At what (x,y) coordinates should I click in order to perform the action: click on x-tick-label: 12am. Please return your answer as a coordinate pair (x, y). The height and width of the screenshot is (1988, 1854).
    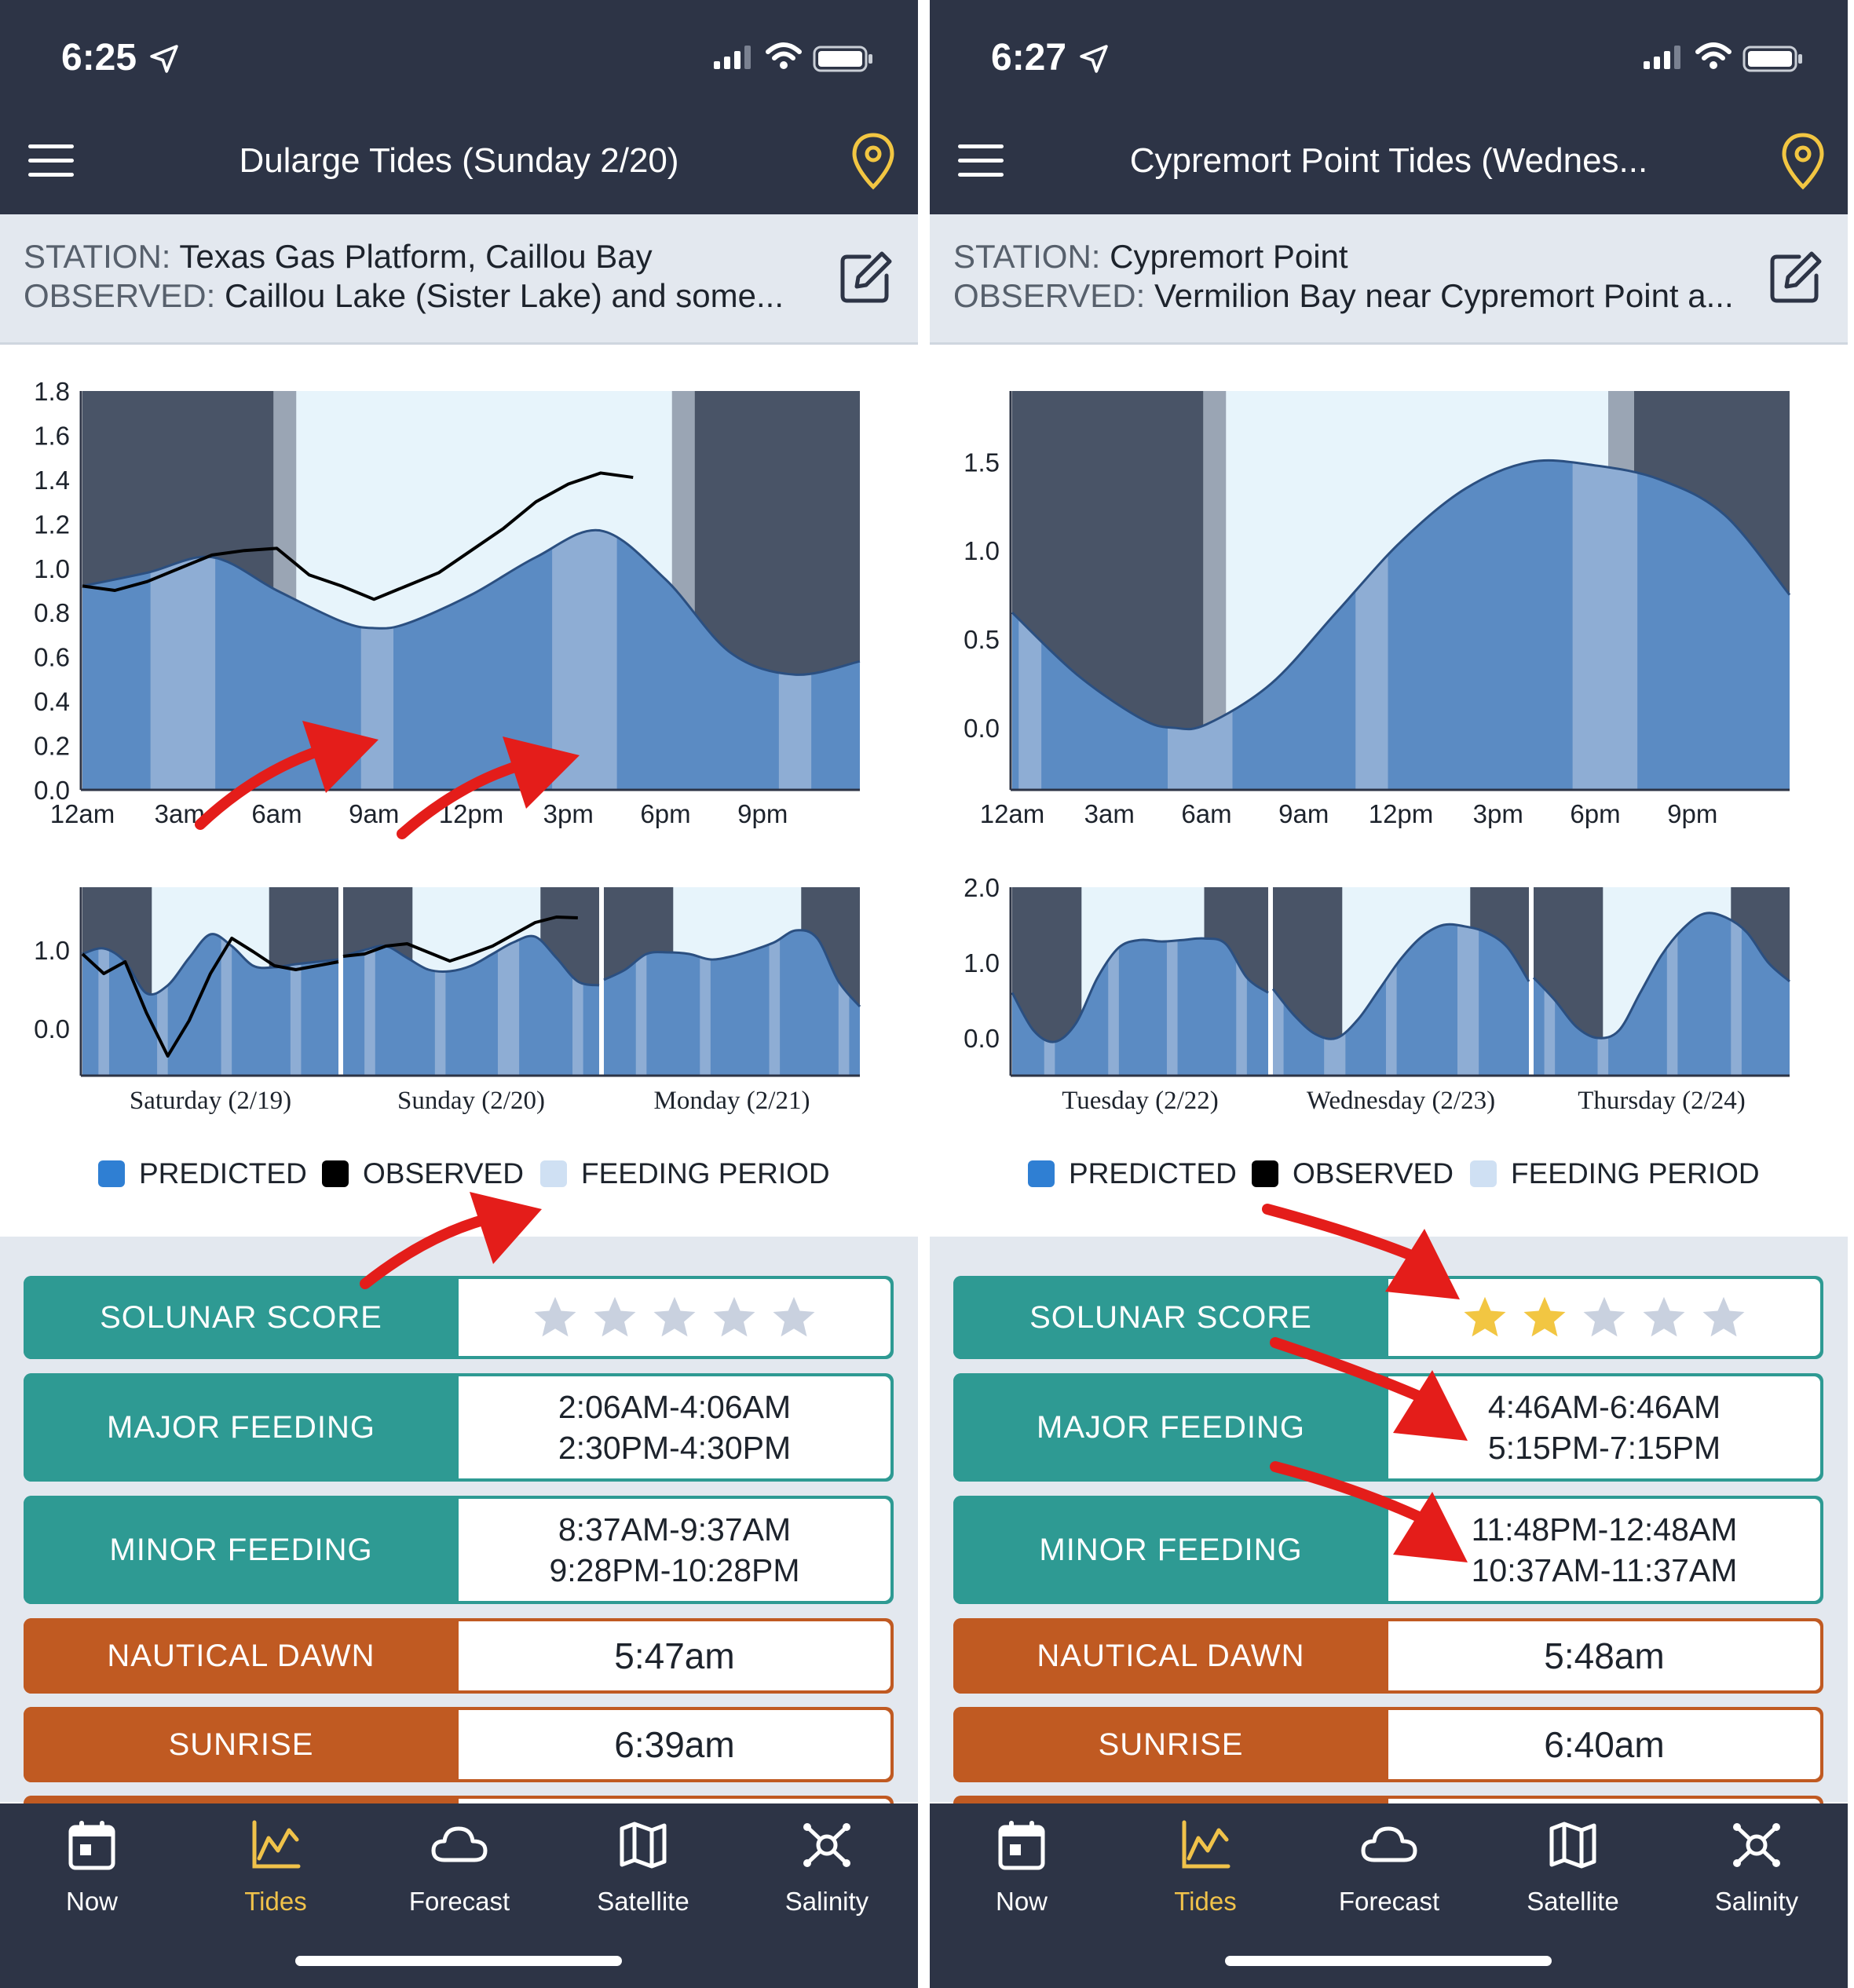
    Looking at the image, I should click on (1013, 813).